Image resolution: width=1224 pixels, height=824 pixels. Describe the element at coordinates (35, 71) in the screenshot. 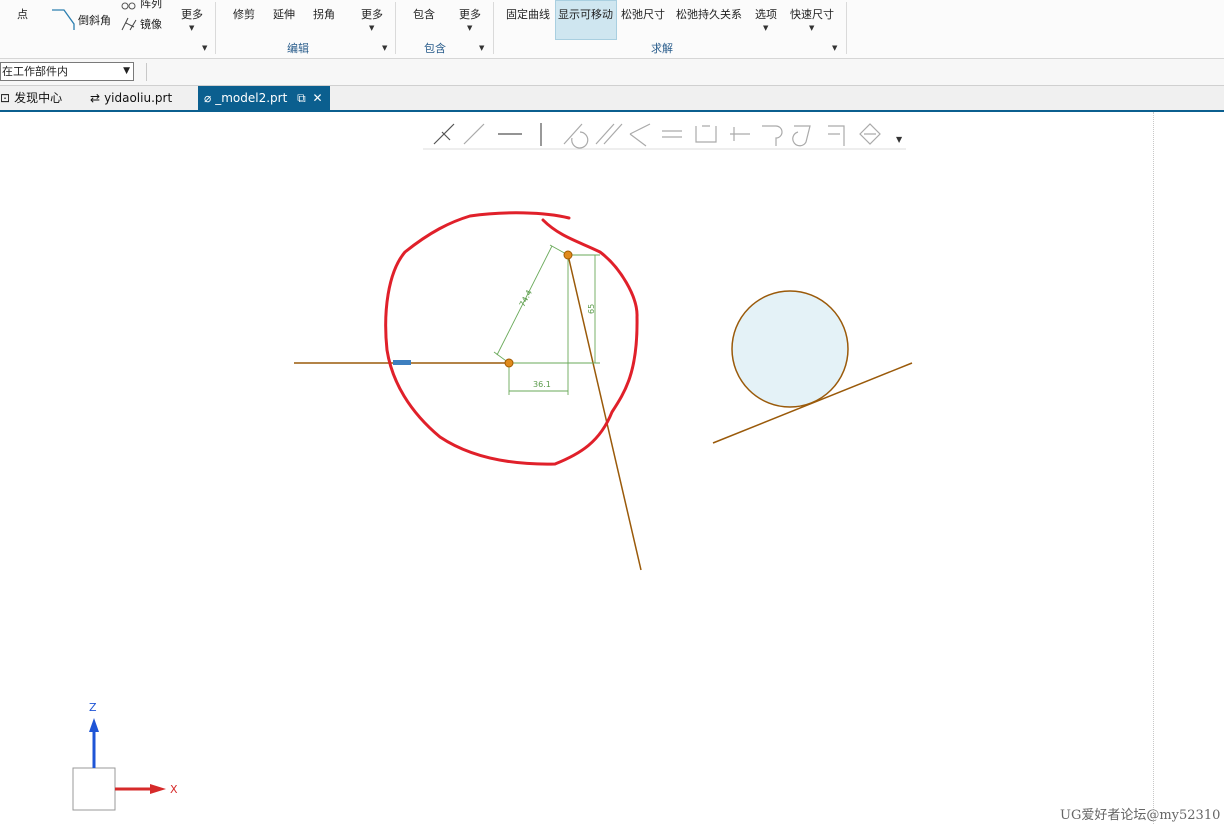

I see `selection-scope-value: 在工作部件内` at that location.